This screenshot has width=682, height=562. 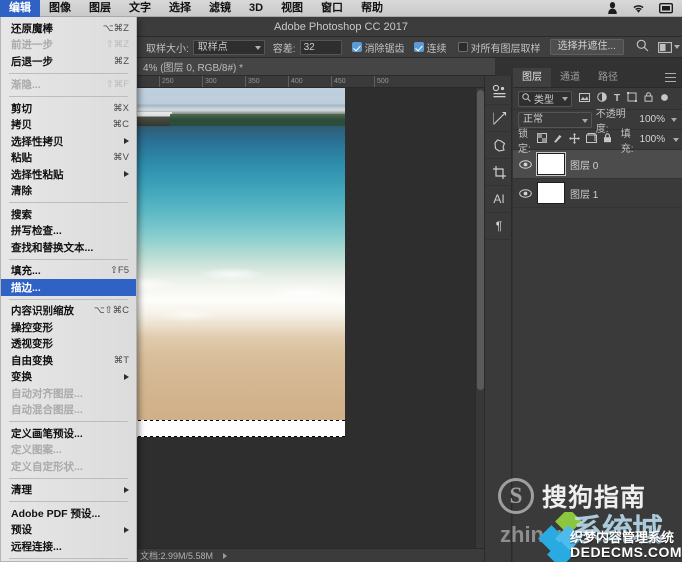 I want to click on menu-layer: 图层, so click(x=100, y=8).